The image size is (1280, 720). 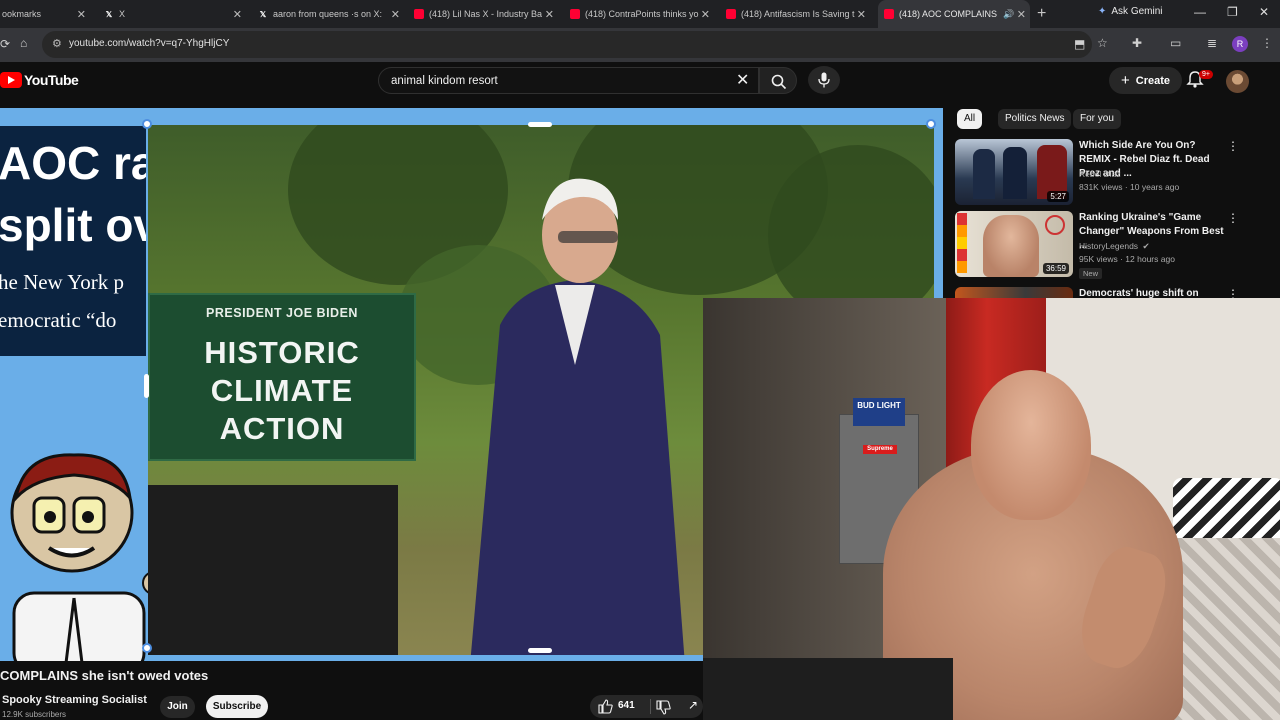 What do you see at coordinates (1264, 12) in the screenshot?
I see `window-close-icon: ✕` at bounding box center [1264, 12].